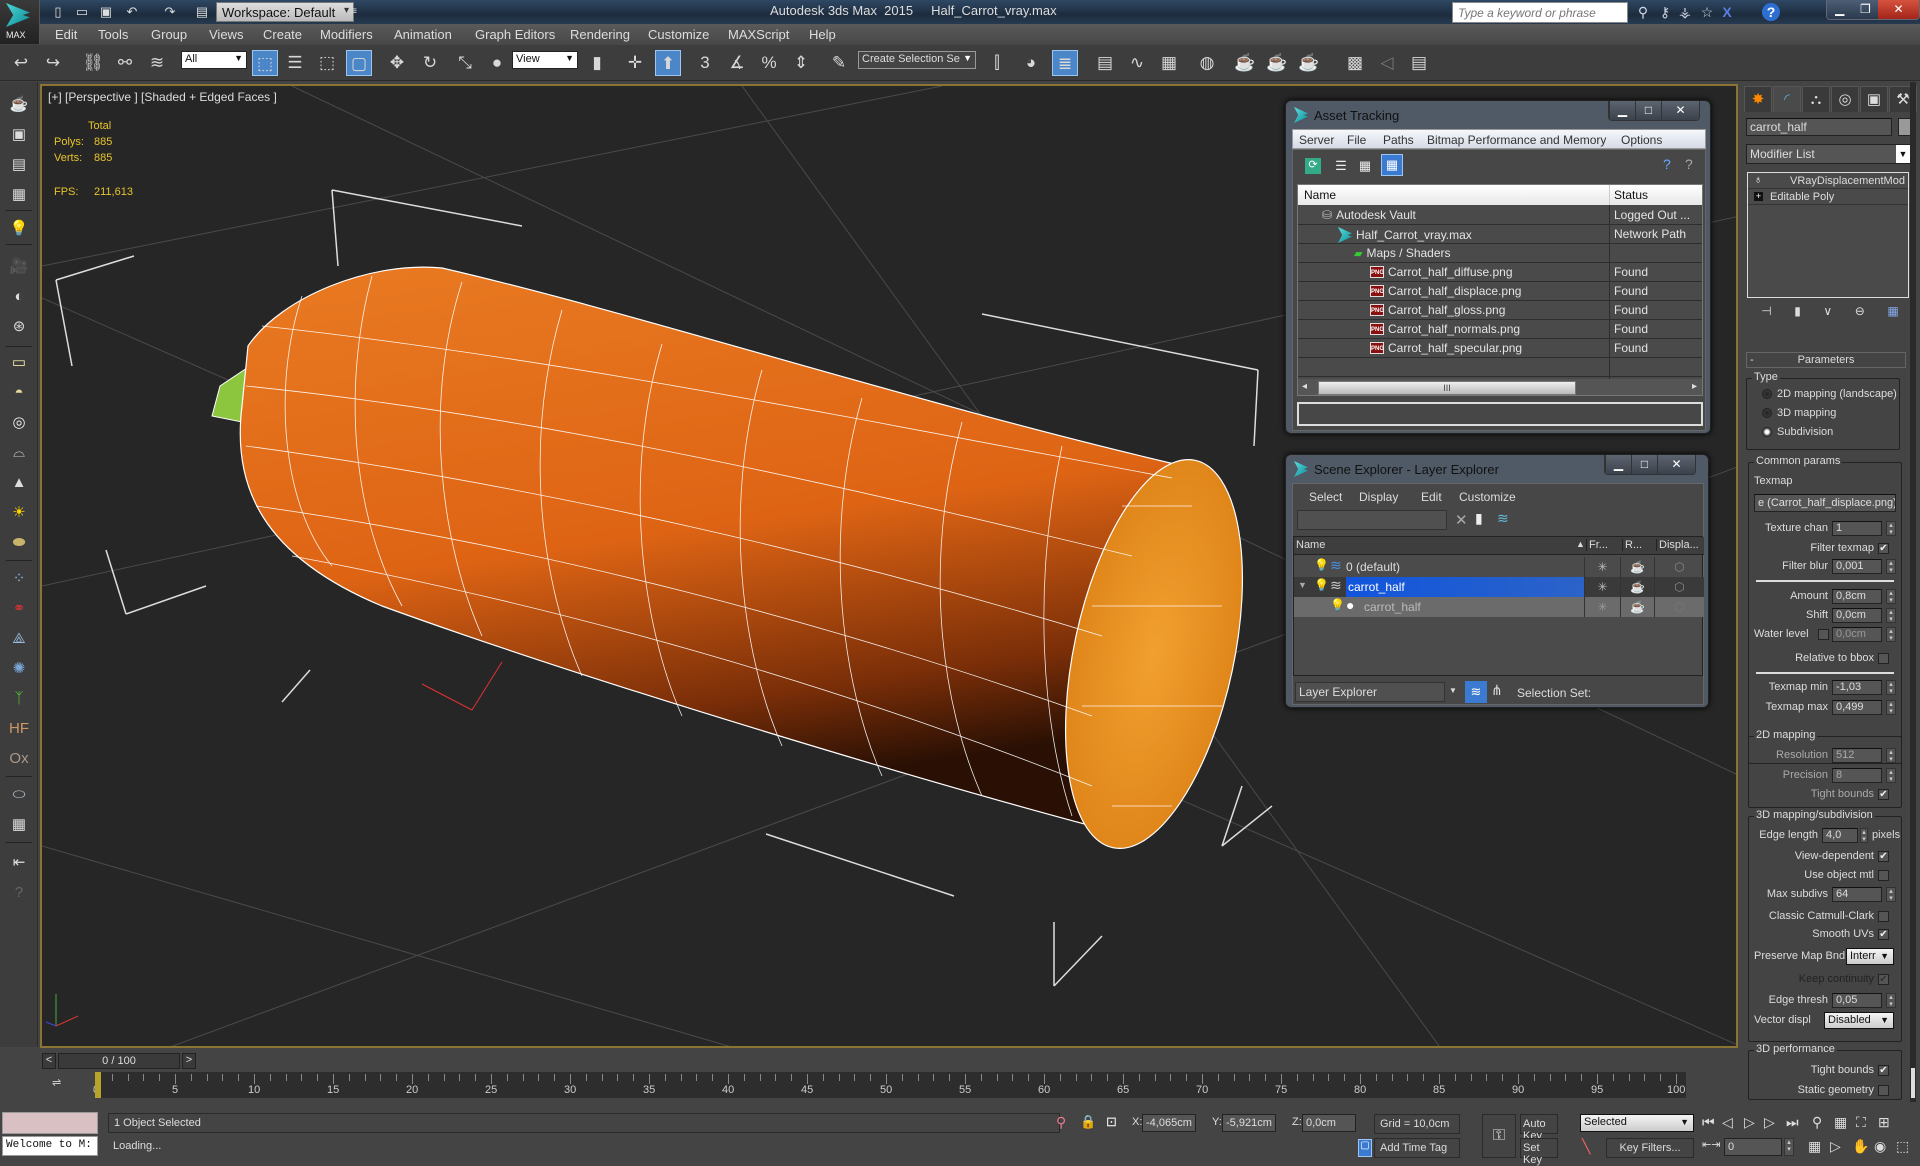  I want to click on zoom-all-icon: ▦, so click(1840, 1122).